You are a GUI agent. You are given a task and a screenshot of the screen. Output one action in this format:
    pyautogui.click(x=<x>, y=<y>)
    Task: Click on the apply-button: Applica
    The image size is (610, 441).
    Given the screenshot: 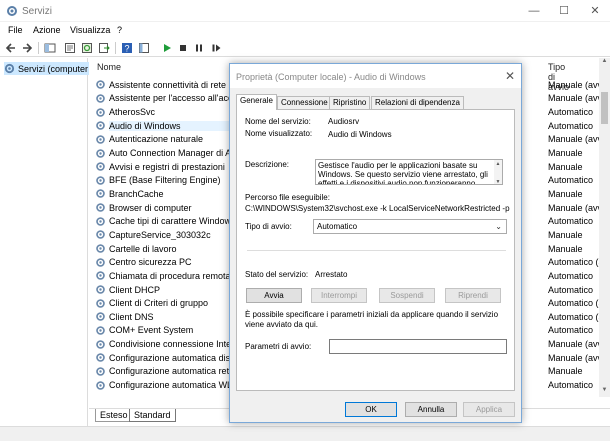 What is the action you would take?
    pyautogui.click(x=489, y=409)
    